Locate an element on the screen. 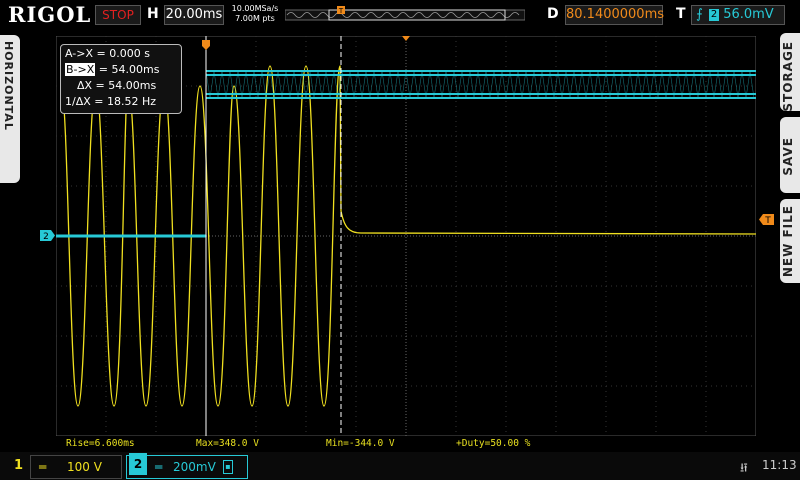  horizontal-tab-label: HORIZONTAL is located at coordinates (8, 86).